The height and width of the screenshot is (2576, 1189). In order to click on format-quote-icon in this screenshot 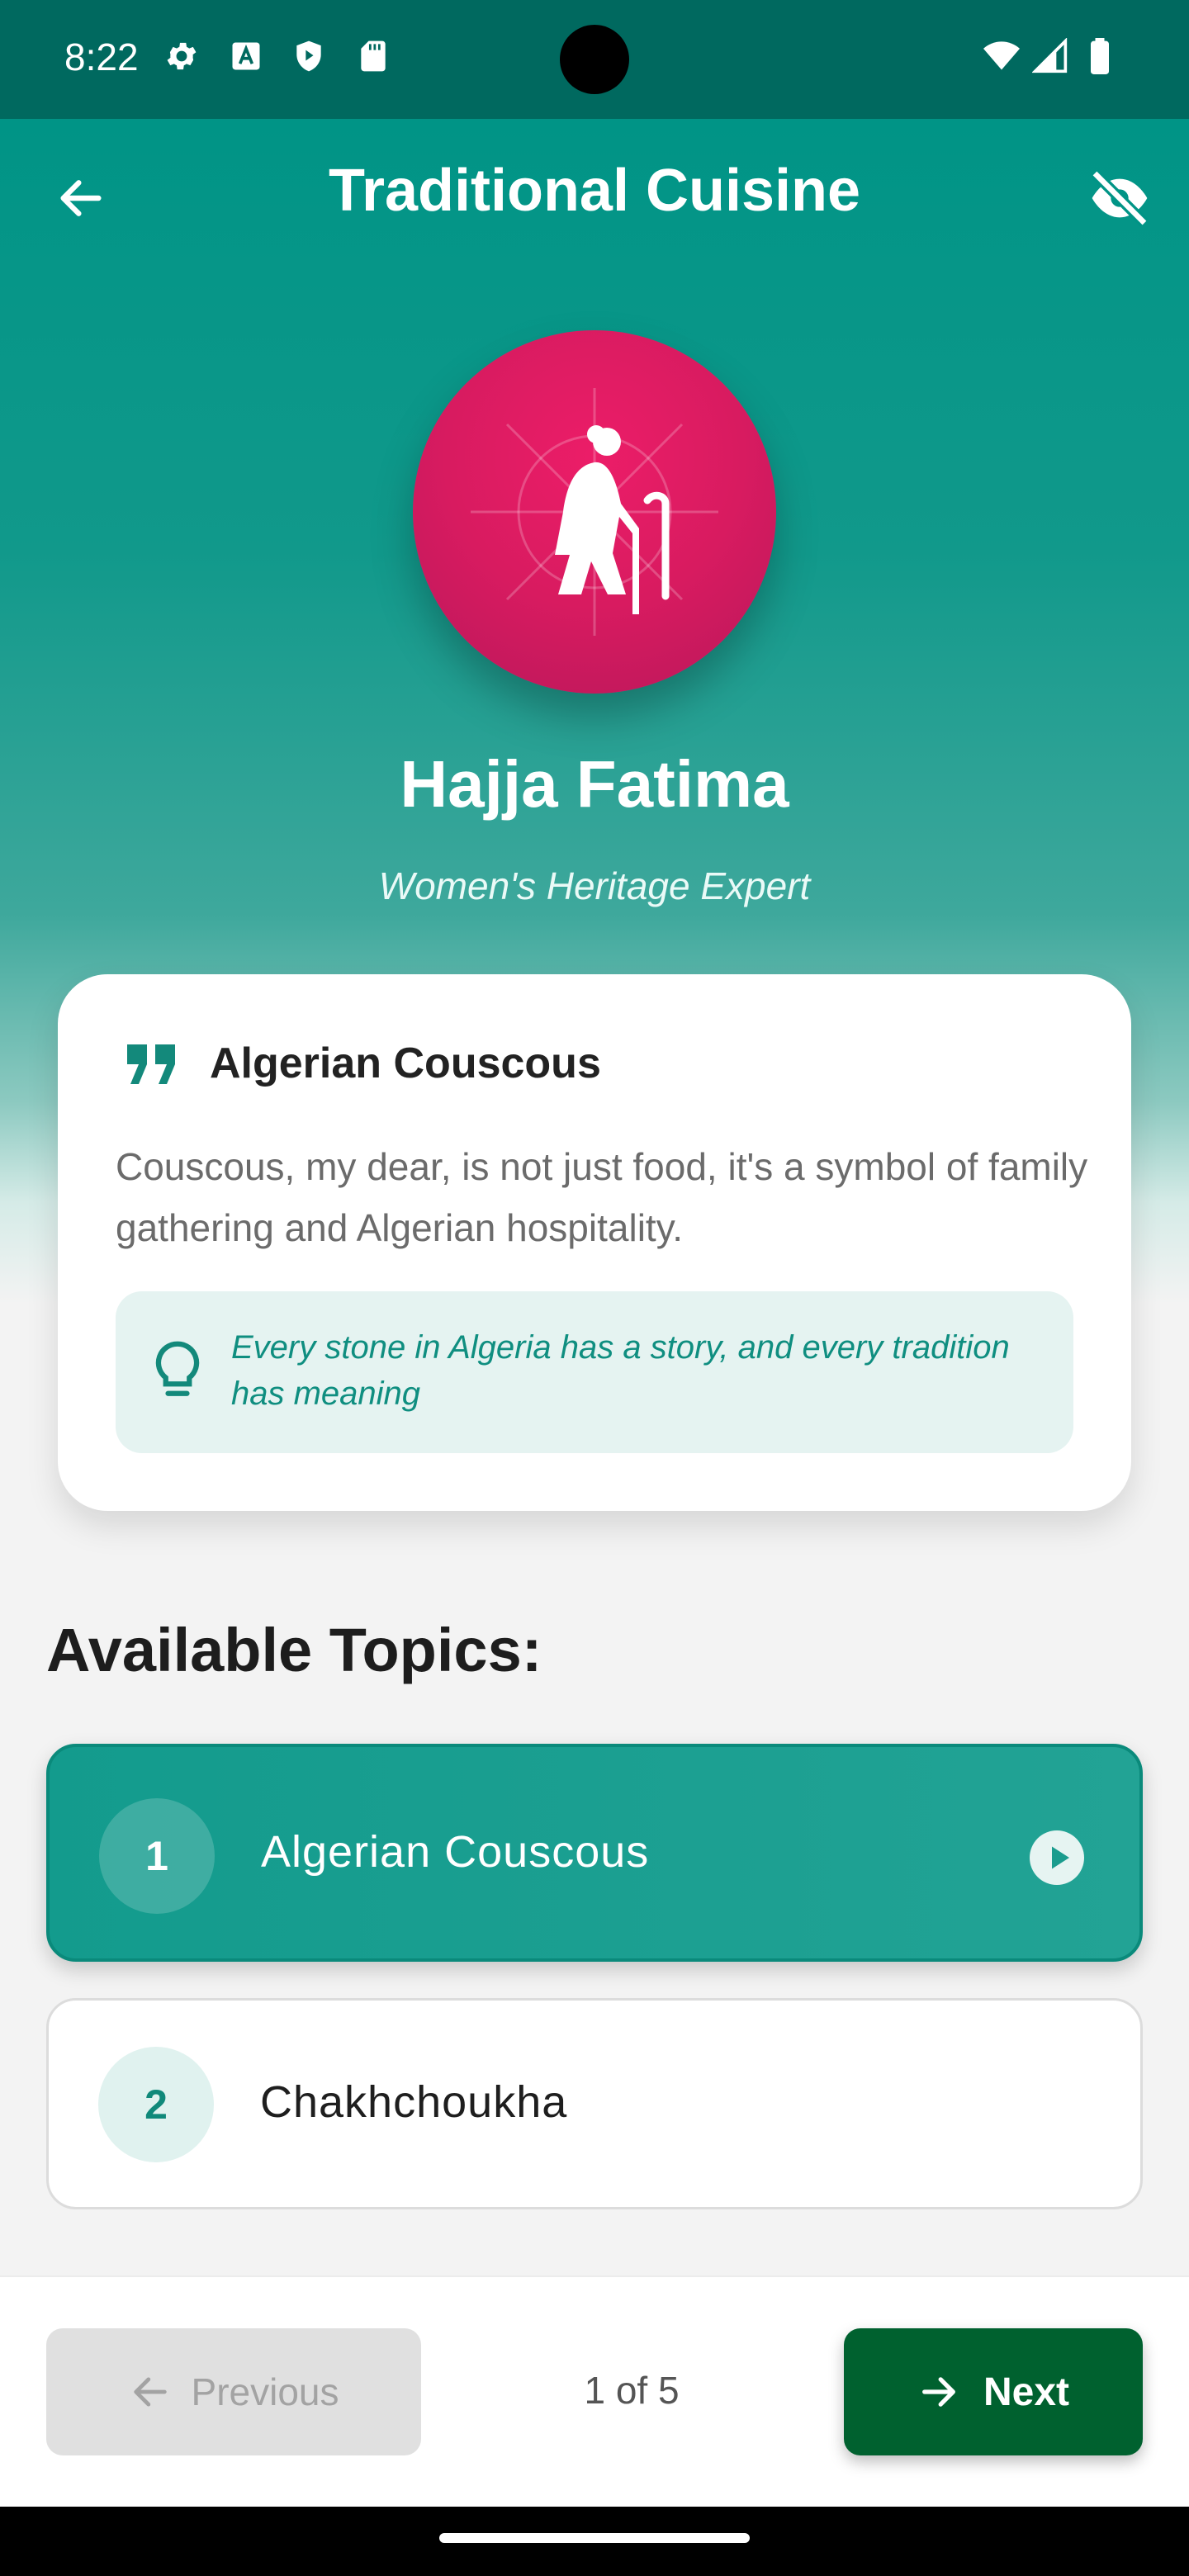, I will do `click(151, 1064)`.